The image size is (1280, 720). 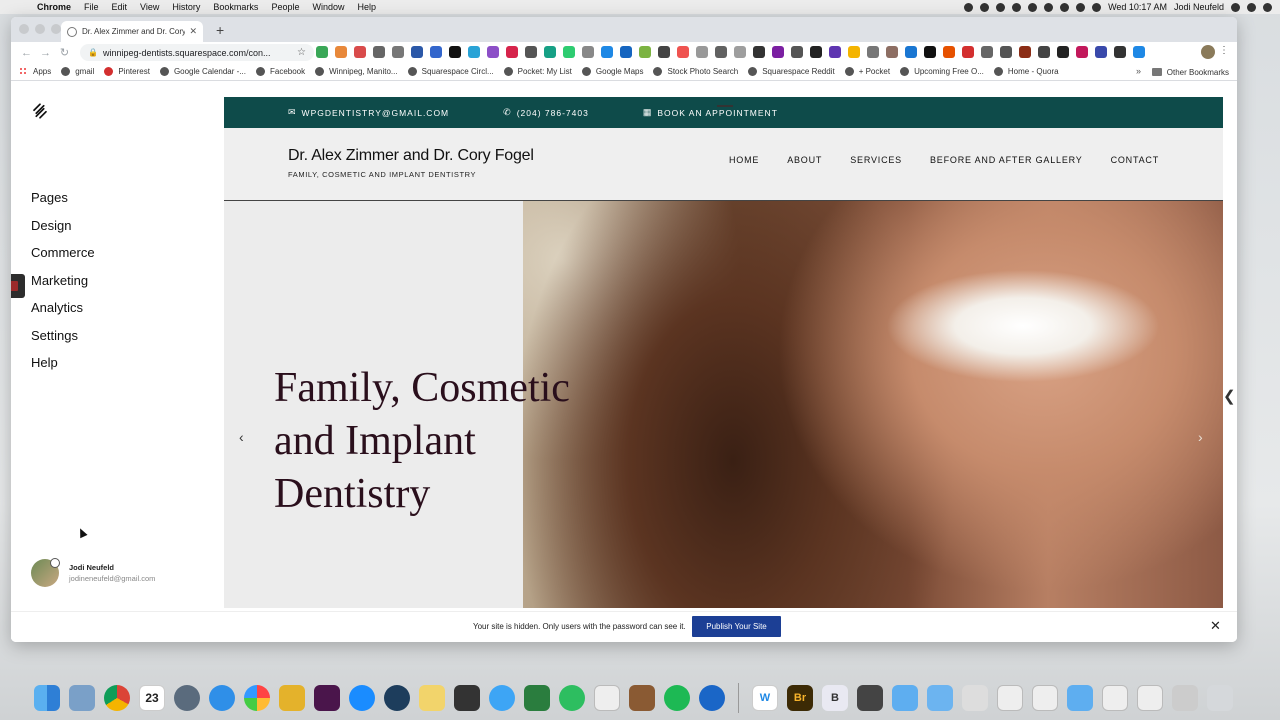 I want to click on trash-icon, so click(x=1220, y=698).